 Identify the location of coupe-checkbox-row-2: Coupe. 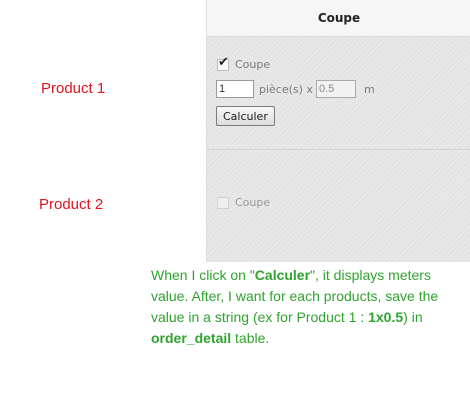
(243, 202).